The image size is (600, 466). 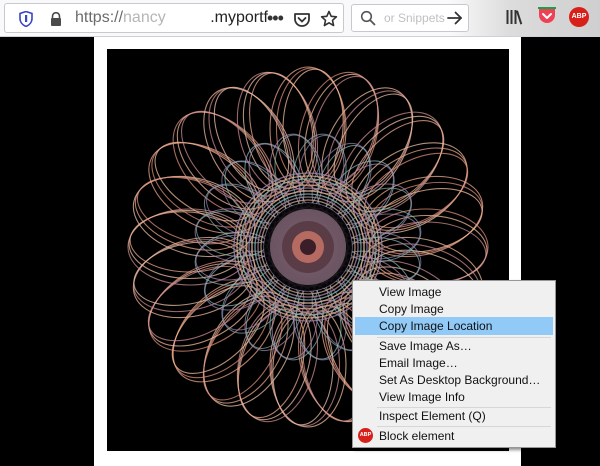 I want to click on url-text: https://nancy .myportf, so click(x=171, y=18).